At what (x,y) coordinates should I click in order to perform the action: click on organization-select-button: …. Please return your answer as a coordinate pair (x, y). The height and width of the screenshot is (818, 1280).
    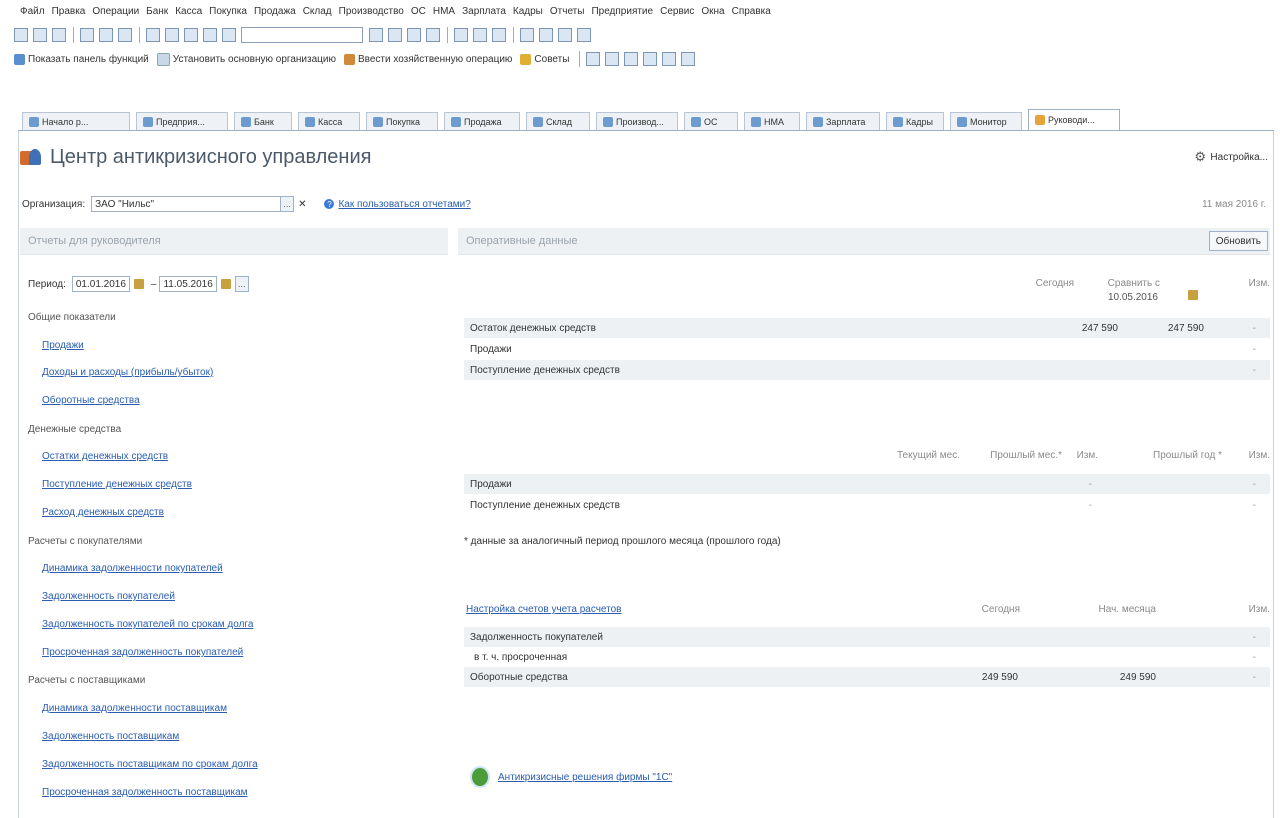
    Looking at the image, I should click on (287, 204).